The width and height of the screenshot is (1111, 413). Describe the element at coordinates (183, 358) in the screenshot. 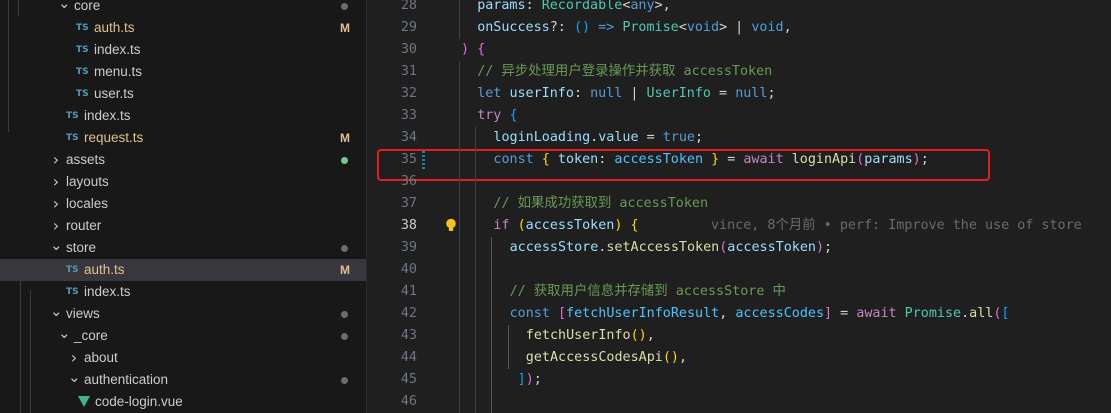

I see `explorer-folder: › about` at that location.